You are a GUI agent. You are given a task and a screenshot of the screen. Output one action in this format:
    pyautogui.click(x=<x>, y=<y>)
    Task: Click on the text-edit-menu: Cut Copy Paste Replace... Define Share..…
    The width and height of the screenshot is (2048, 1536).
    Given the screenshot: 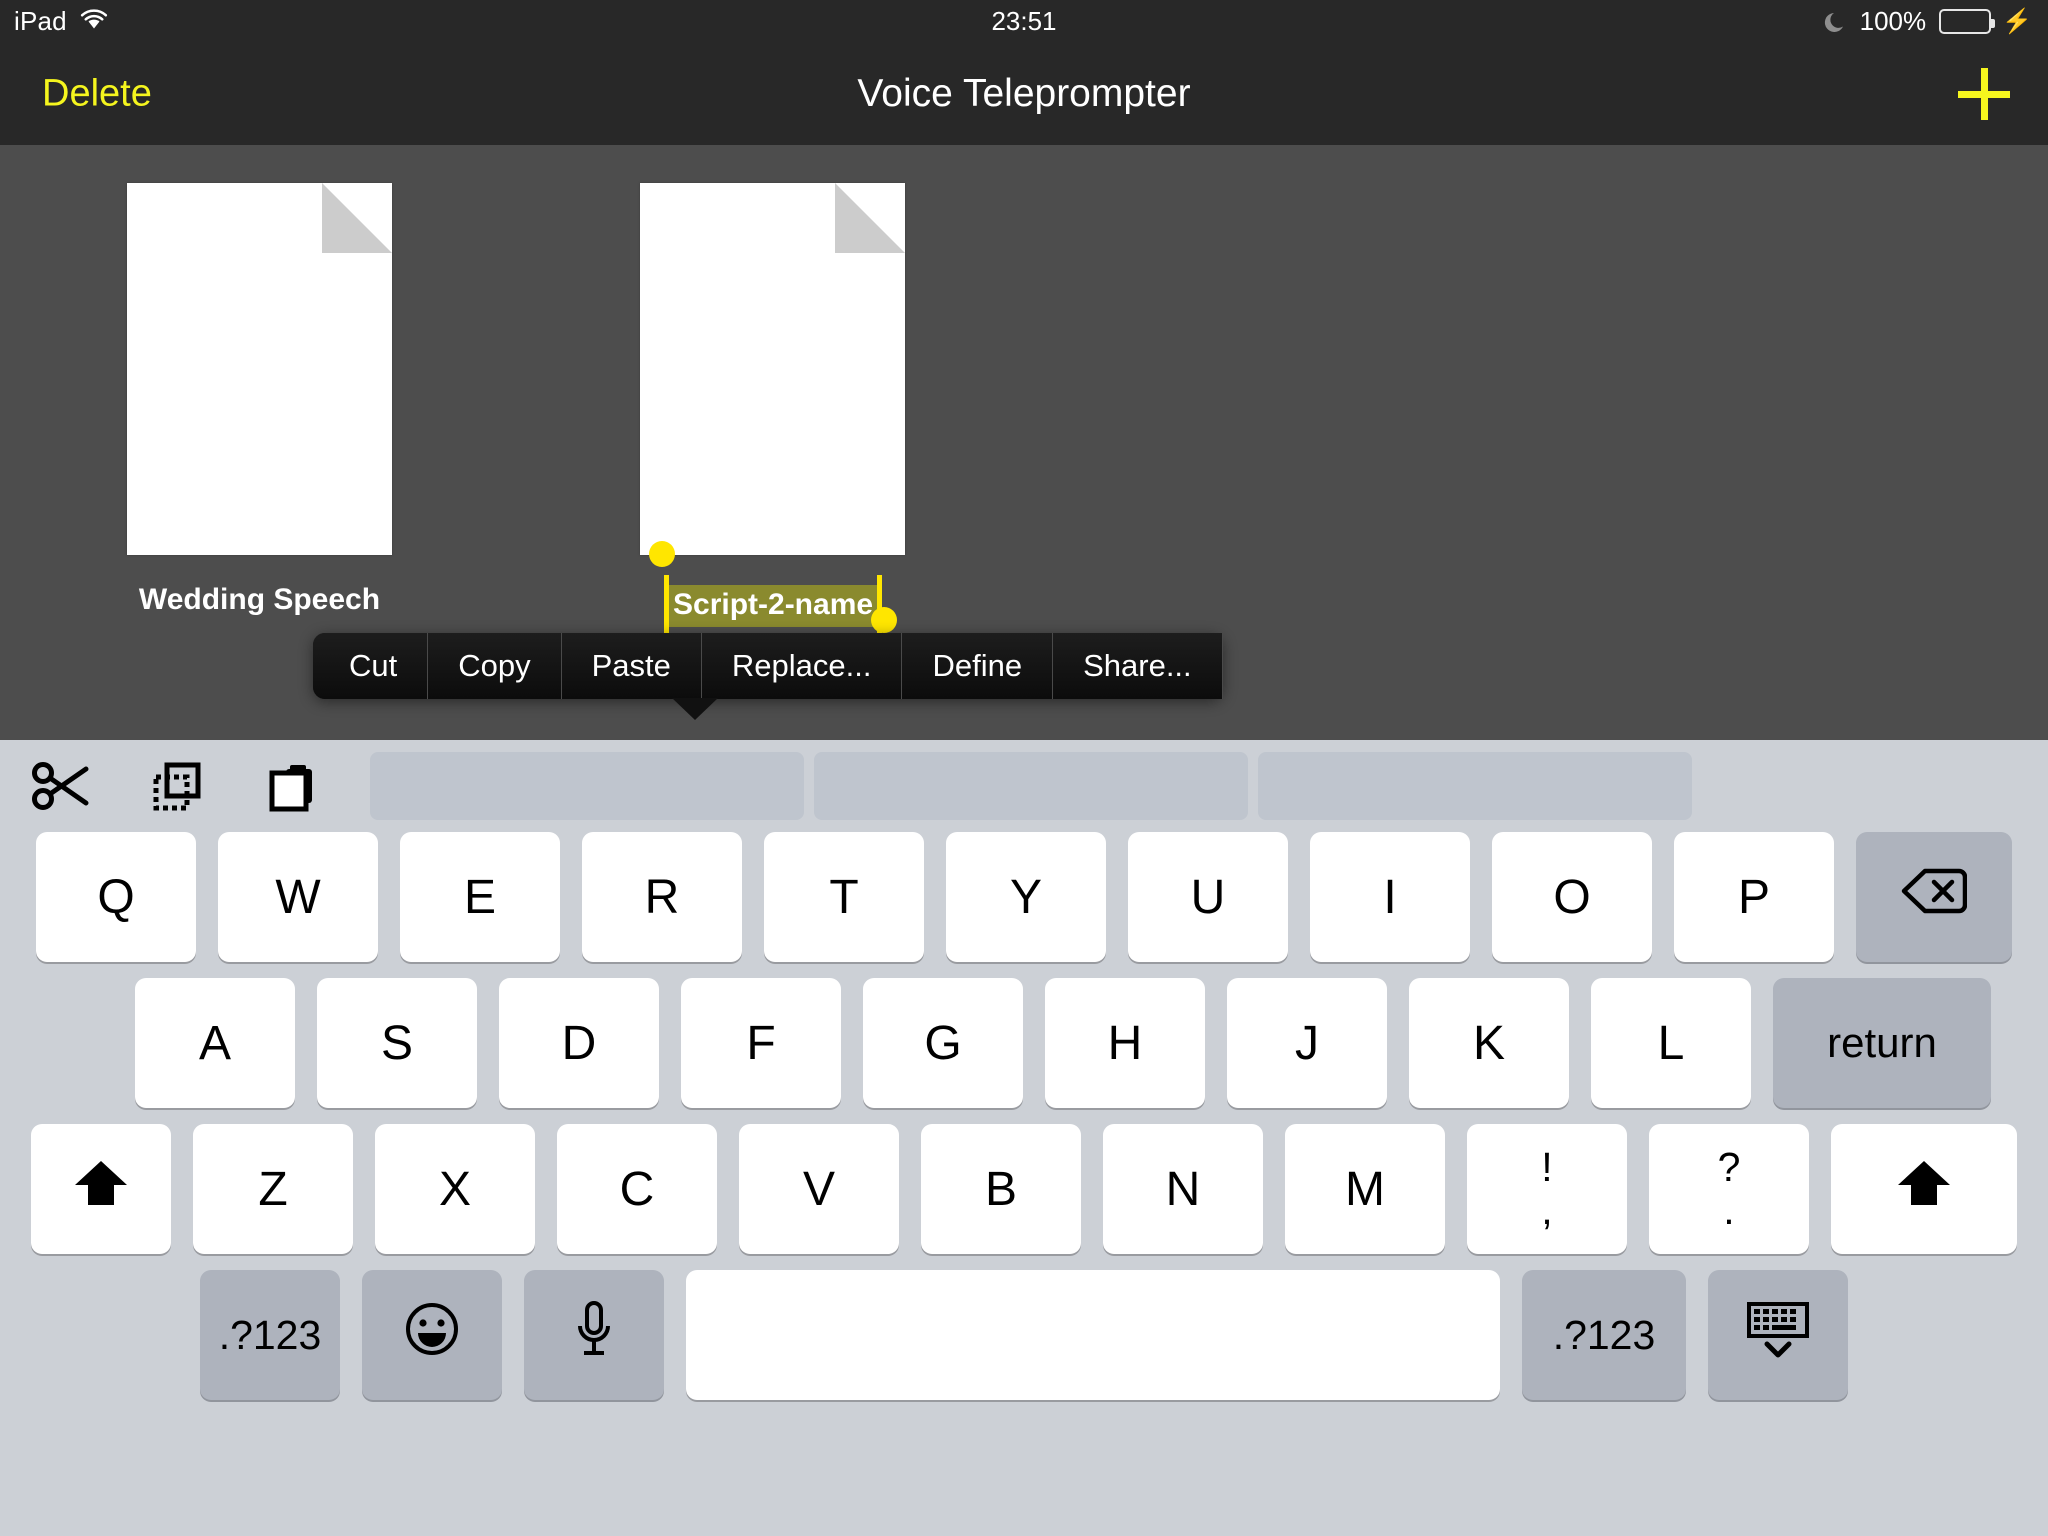 What is the action you would take?
    pyautogui.click(x=768, y=676)
    